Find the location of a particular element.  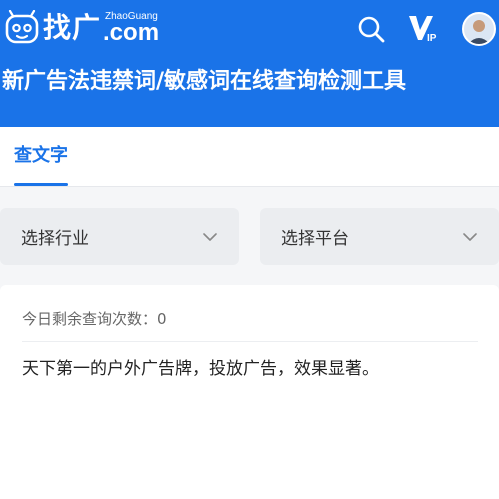

remaining-queries: 今日剩余查询次数：0 is located at coordinates (94, 318).